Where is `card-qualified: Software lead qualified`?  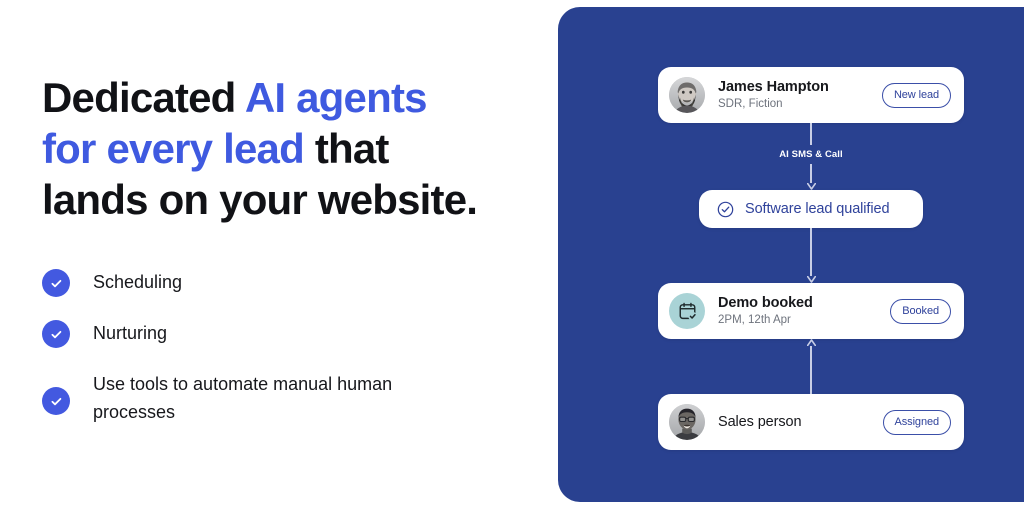
card-qualified: Software lead qualified is located at coordinates (811, 209).